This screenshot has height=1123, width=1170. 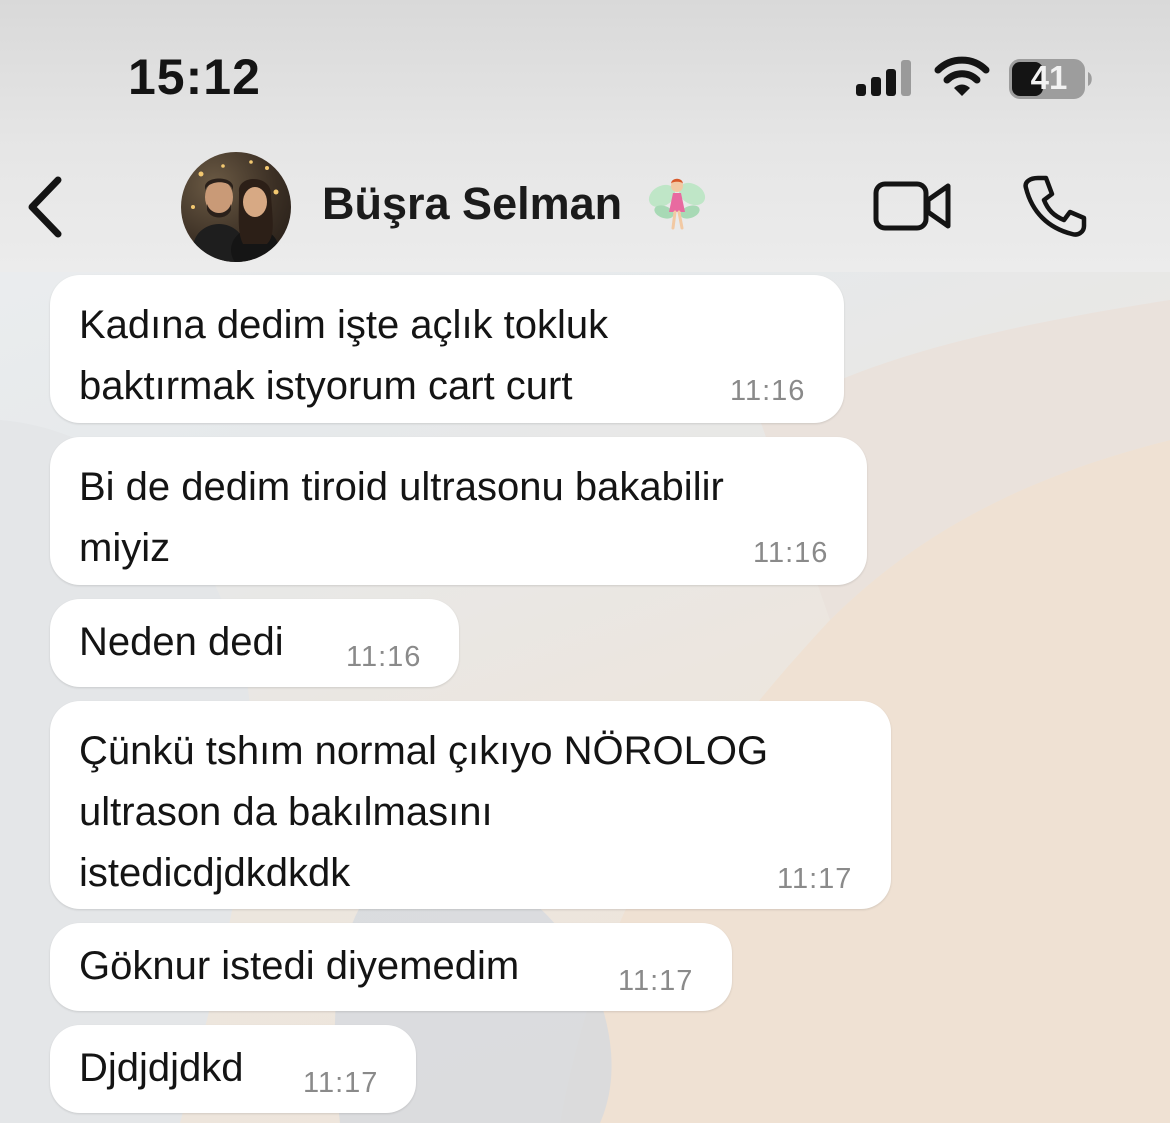 What do you see at coordinates (913, 206) in the screenshot?
I see `video-call-icon` at bounding box center [913, 206].